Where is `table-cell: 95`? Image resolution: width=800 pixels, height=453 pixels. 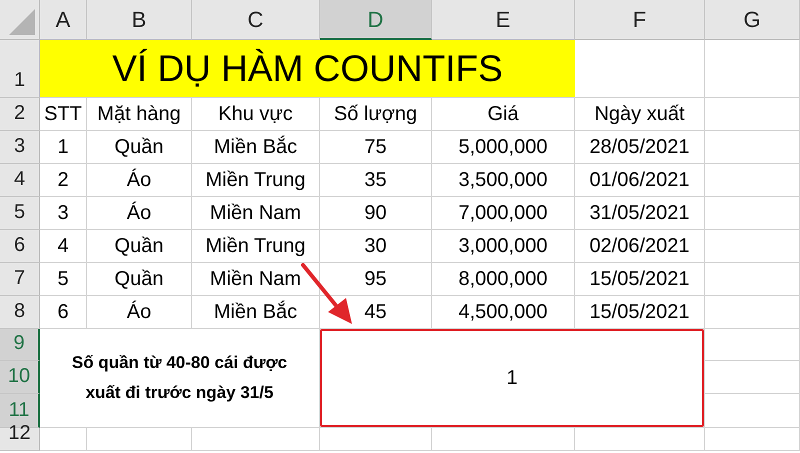
table-cell: 95 is located at coordinates (376, 279).